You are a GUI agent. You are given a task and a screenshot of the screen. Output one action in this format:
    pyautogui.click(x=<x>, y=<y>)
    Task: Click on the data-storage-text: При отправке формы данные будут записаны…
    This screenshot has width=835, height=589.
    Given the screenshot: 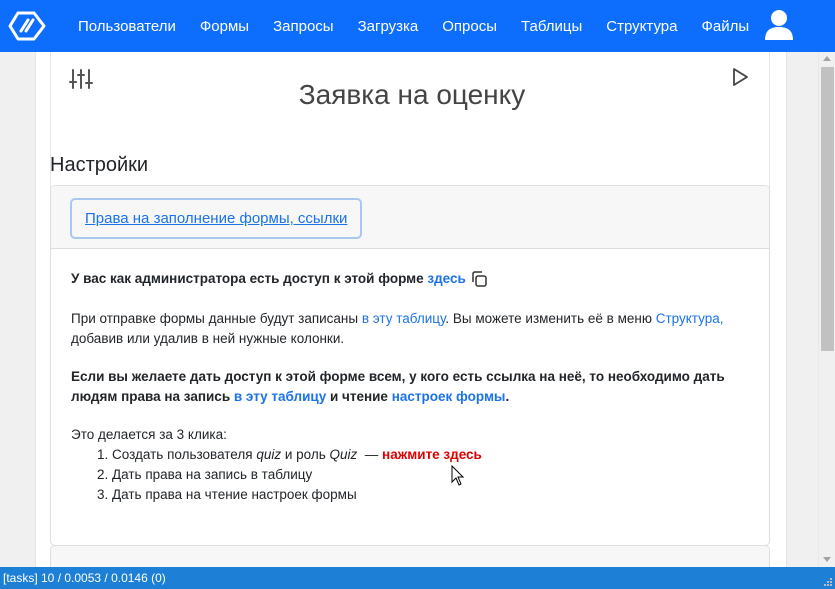 What is the action you would take?
    pyautogui.click(x=416, y=329)
    